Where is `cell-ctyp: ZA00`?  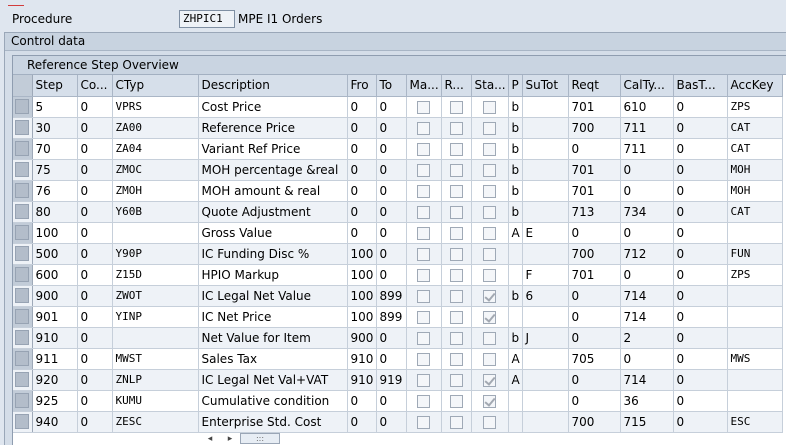 cell-ctyp: ZA00 is located at coordinates (155, 128).